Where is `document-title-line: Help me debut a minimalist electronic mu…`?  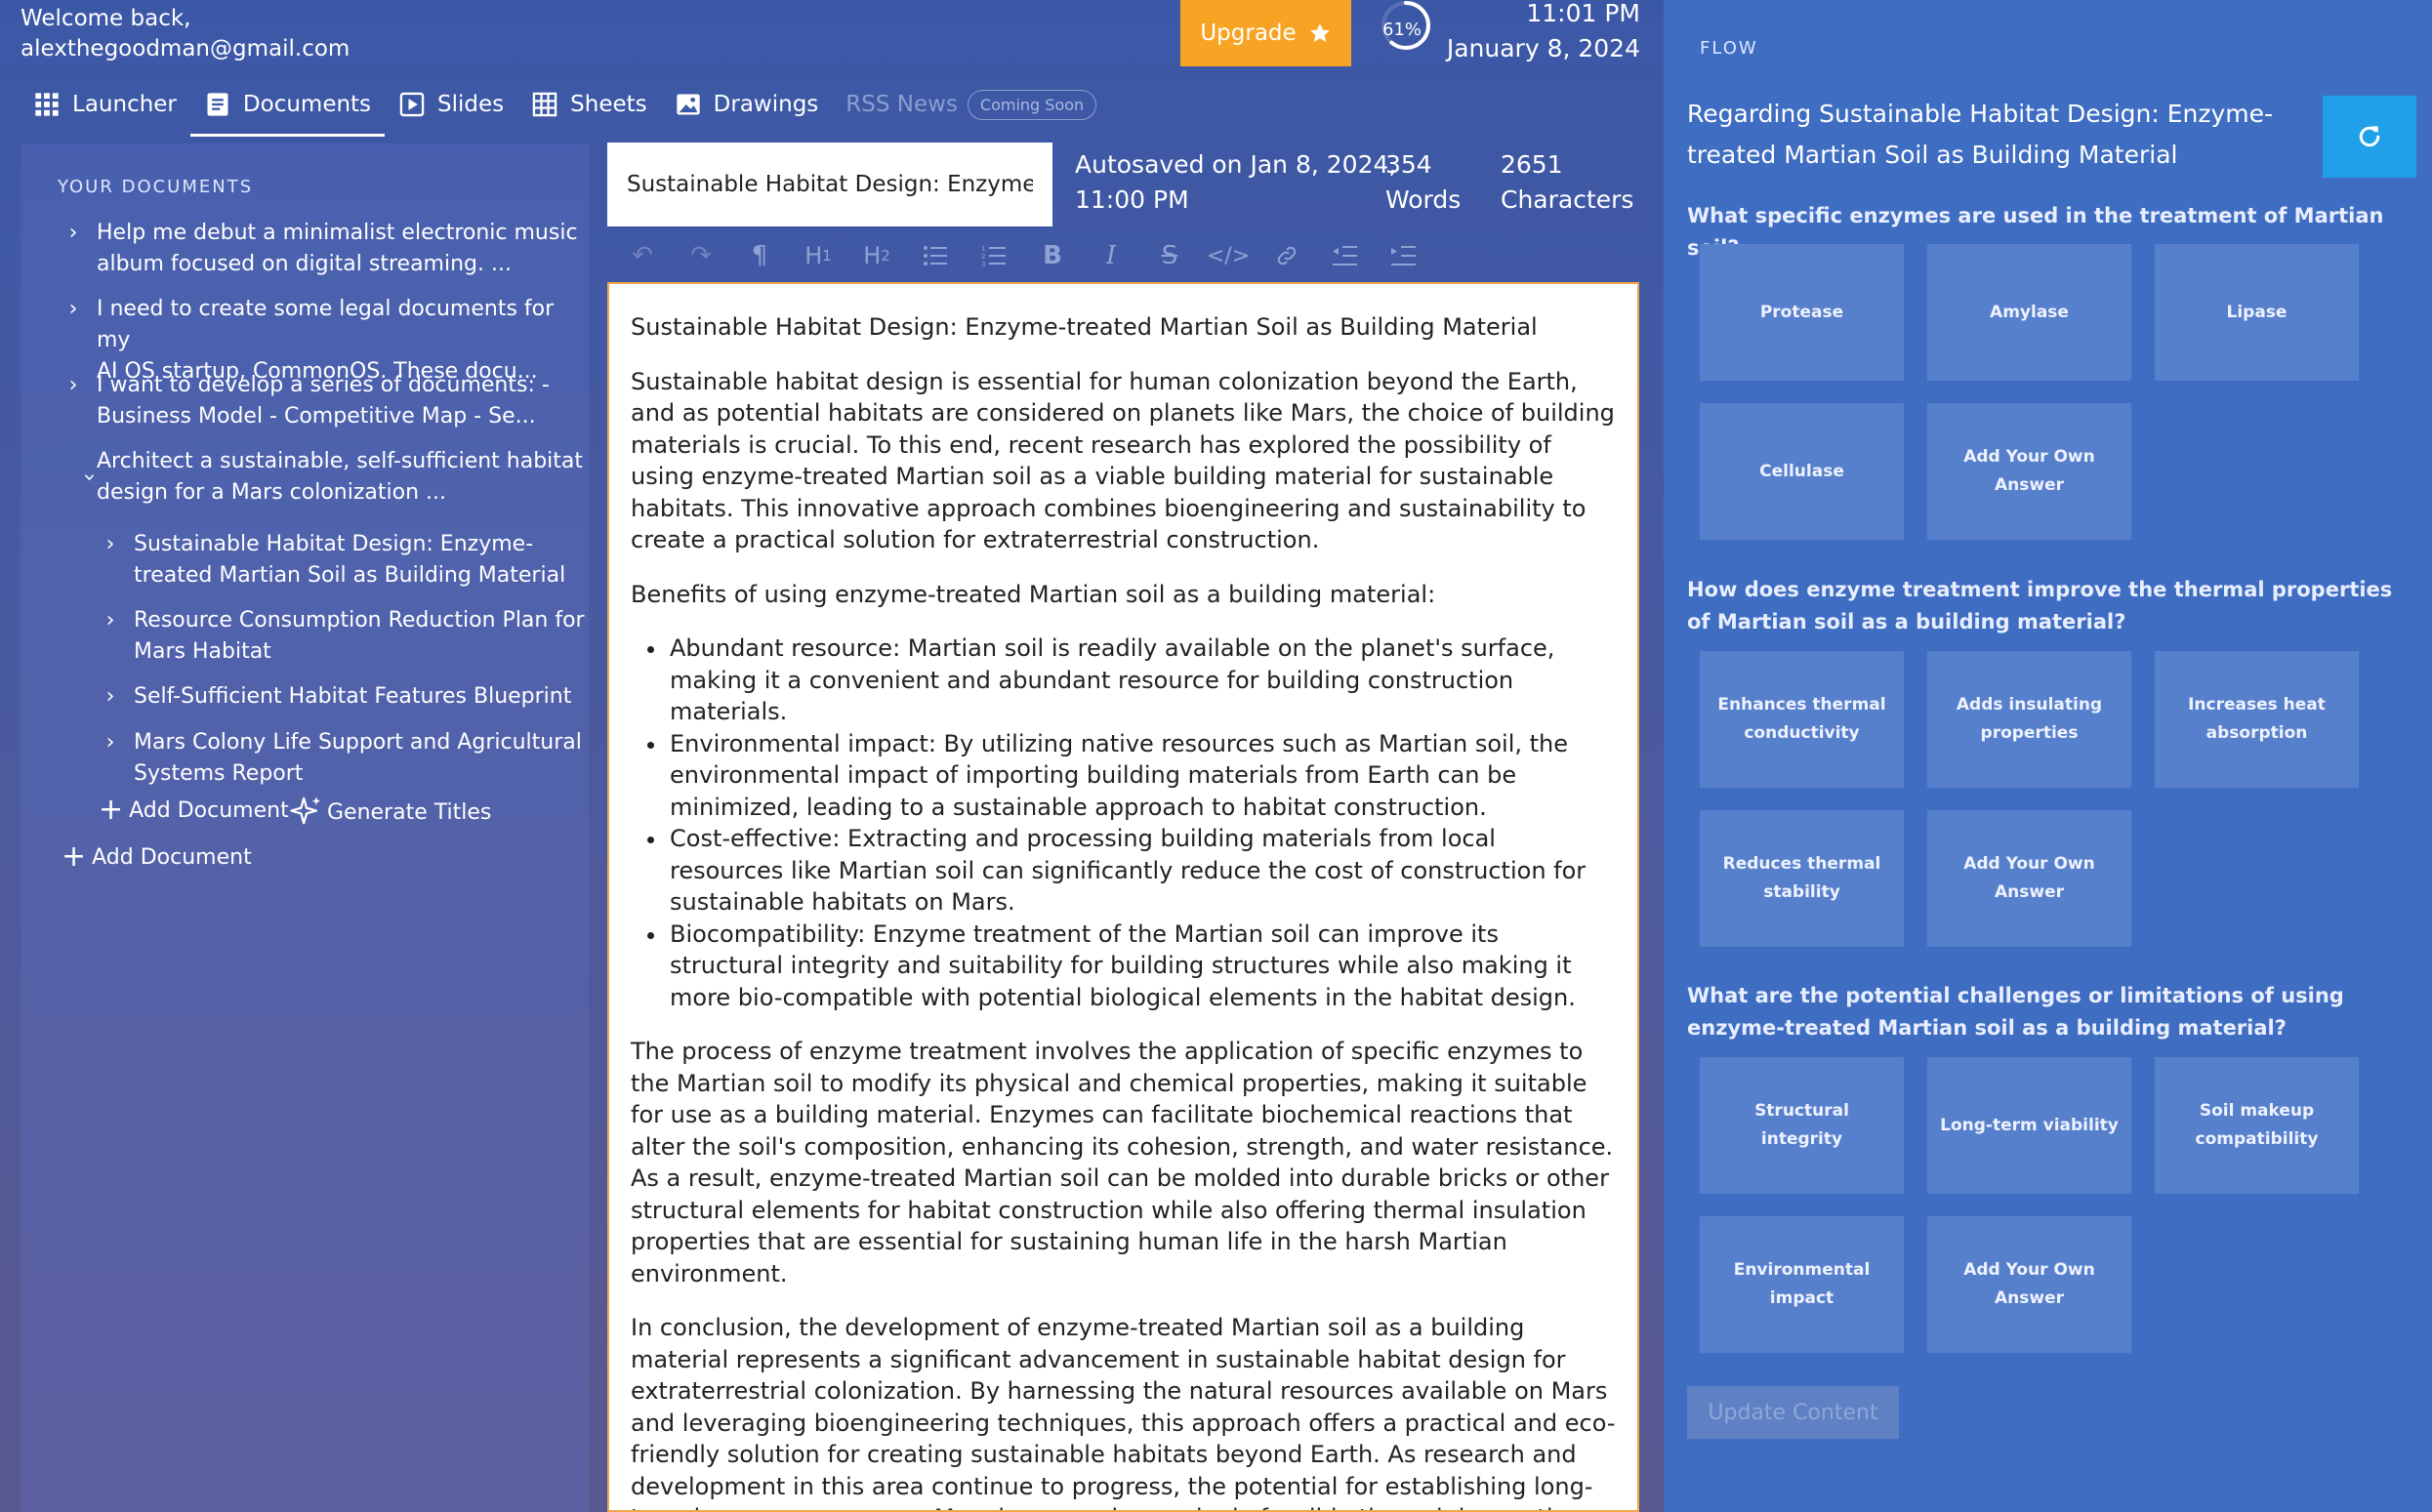
document-title-line: Help me debut a minimalist electronic mu… is located at coordinates (337, 233).